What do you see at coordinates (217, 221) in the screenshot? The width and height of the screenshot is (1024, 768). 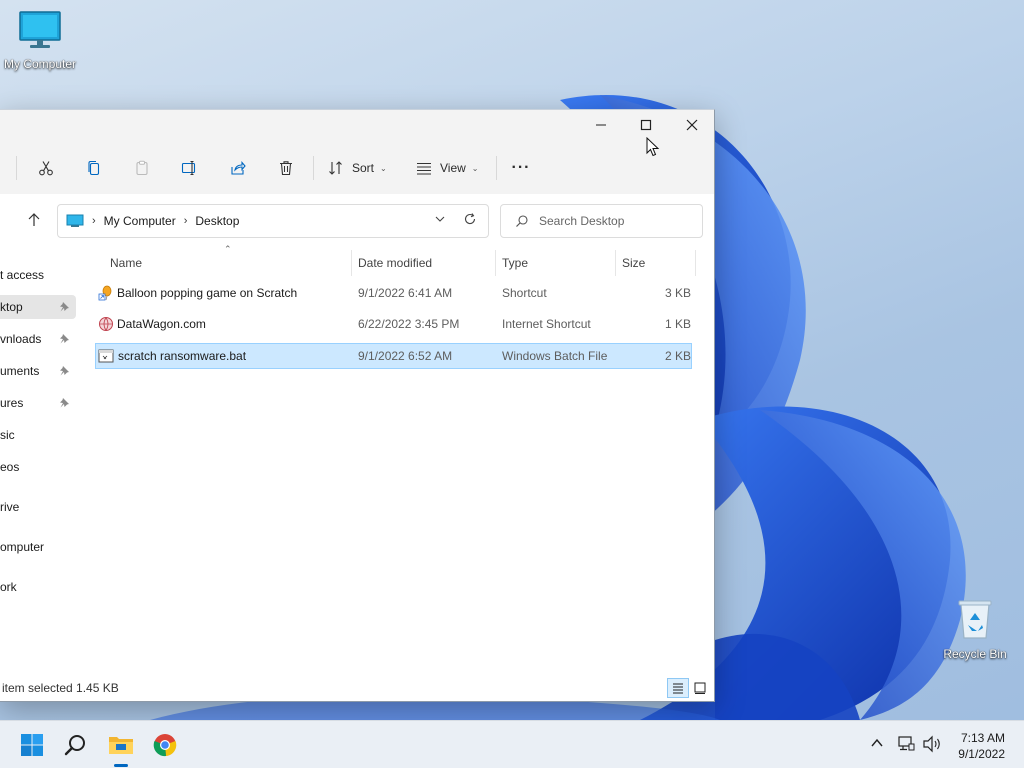 I see `breadcrumb-desktop: Desktop` at bounding box center [217, 221].